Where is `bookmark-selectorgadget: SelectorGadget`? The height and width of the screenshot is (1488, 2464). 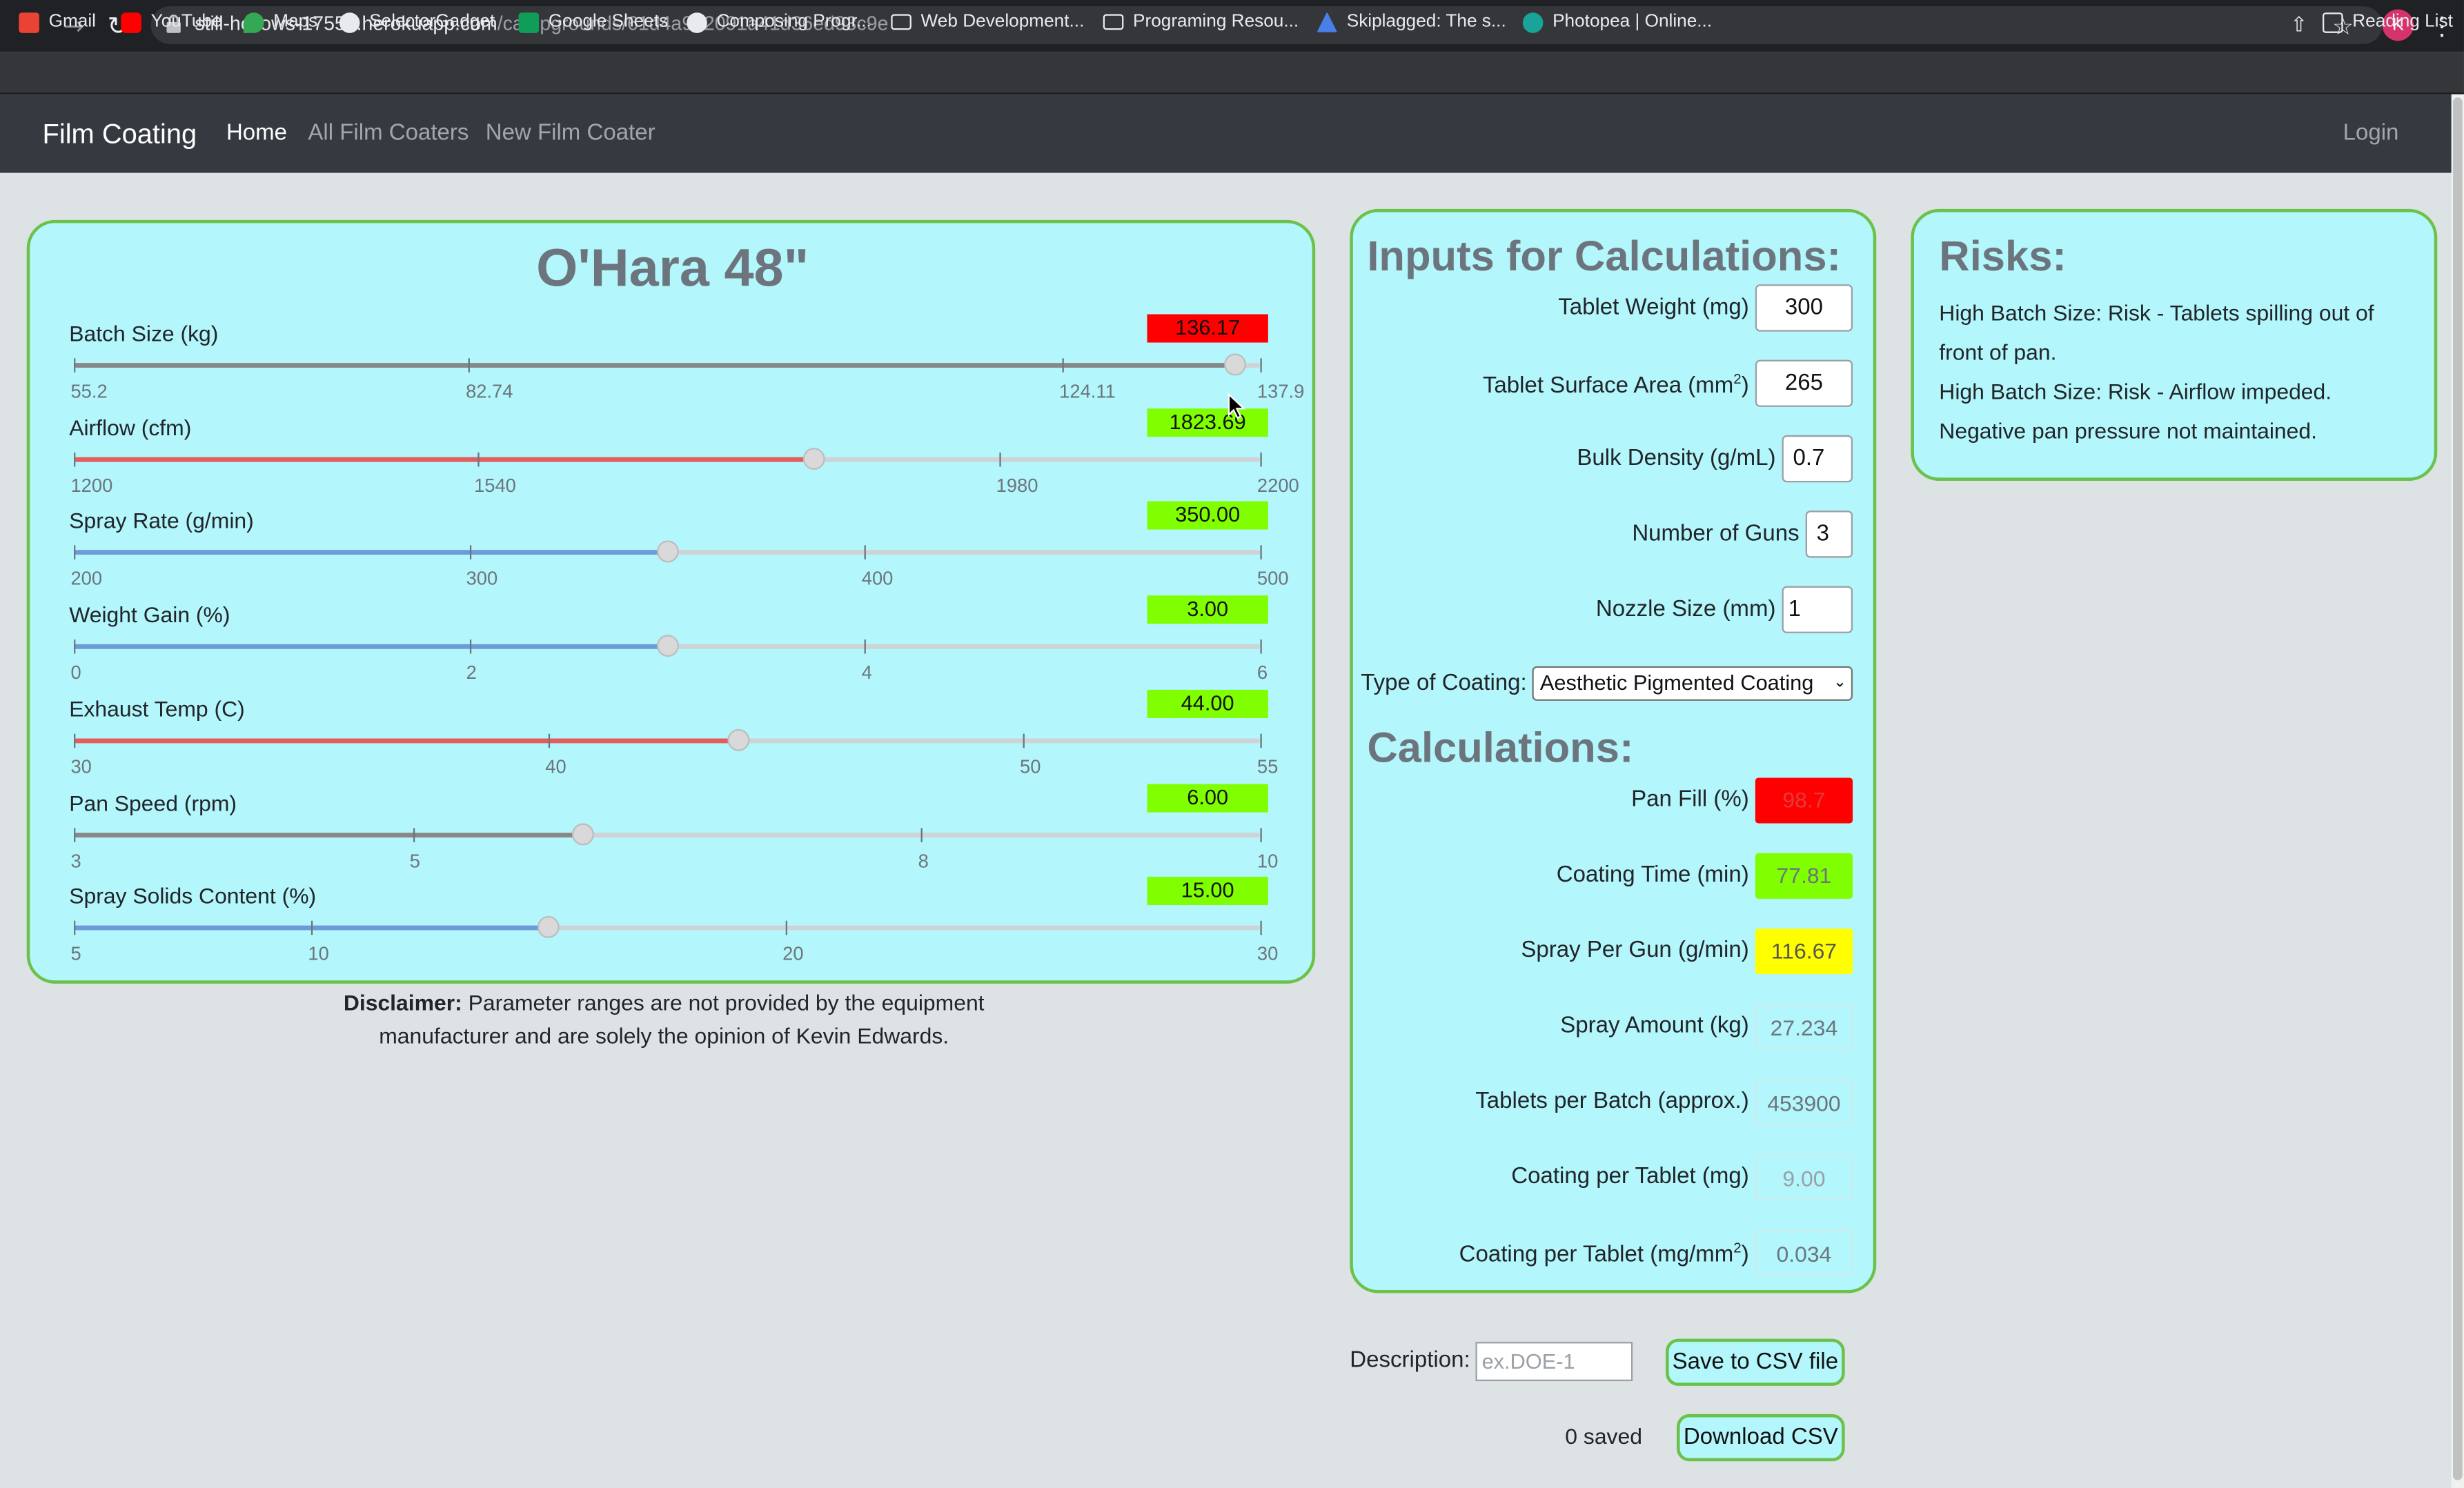
bookmark-selectorgadget: SelectorGadget is located at coordinates (417, 22).